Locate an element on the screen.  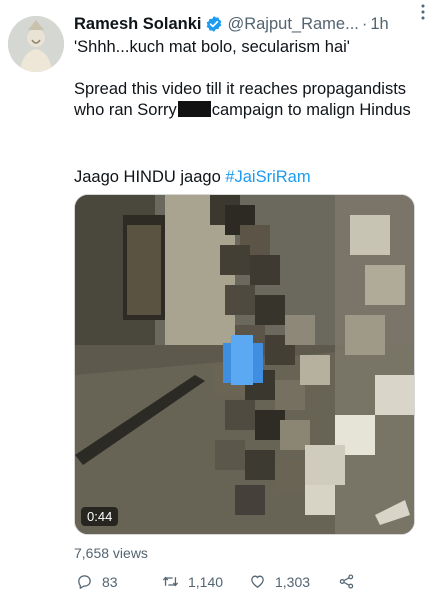
retweet-count: 1,140 is located at coordinates (206, 581).